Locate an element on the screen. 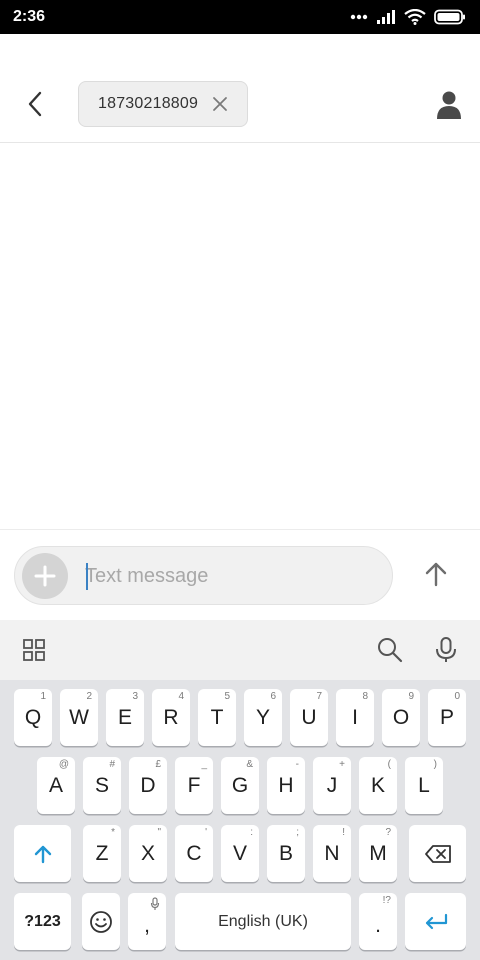  key-label: W is located at coordinates (79, 717).